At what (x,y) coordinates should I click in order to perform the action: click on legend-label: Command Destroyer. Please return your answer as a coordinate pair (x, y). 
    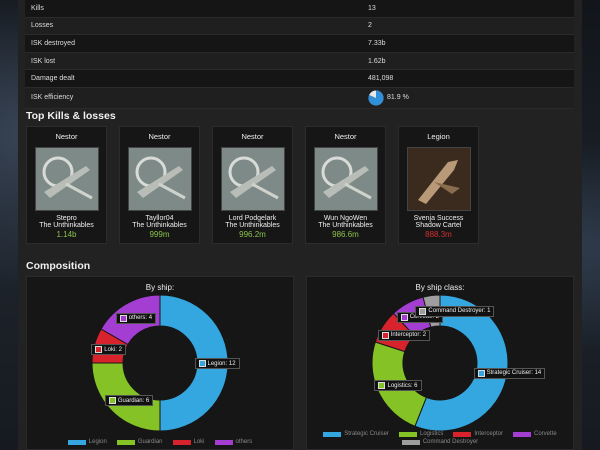
    Looking at the image, I should click on (450, 442).